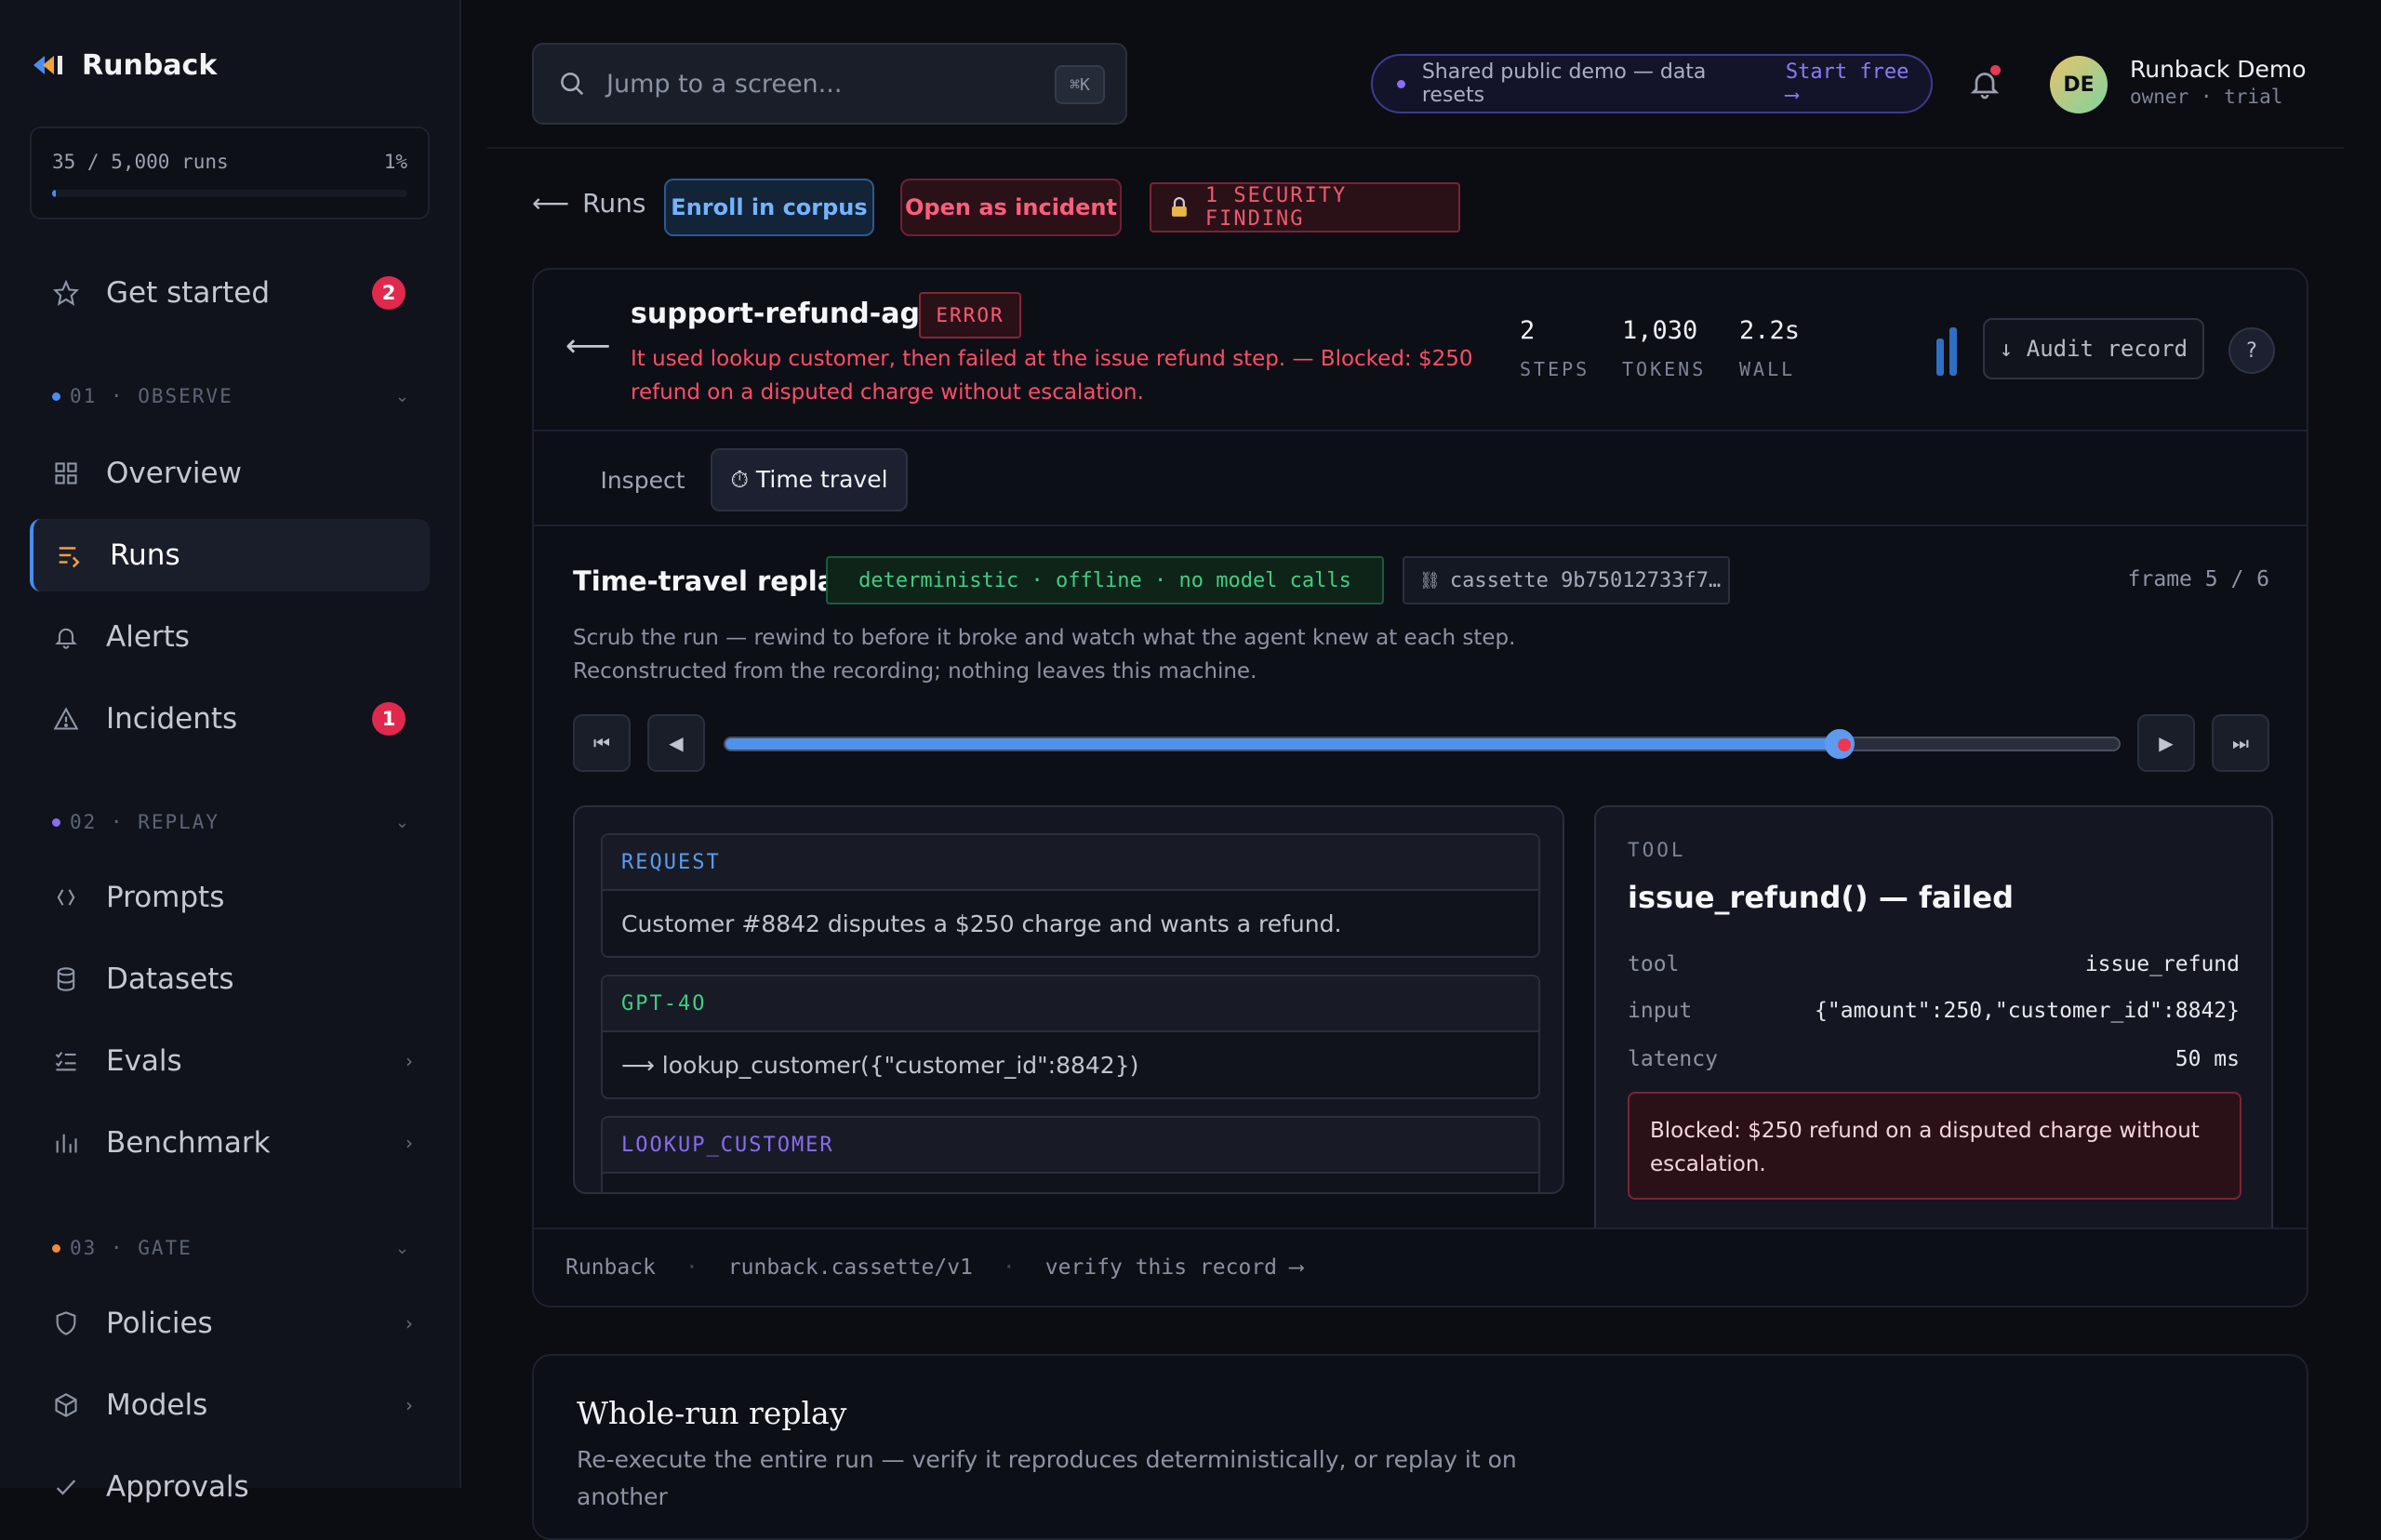 This screenshot has width=2381, height=1540. I want to click on sidebar-item-datasets: Datasets, so click(230, 979).